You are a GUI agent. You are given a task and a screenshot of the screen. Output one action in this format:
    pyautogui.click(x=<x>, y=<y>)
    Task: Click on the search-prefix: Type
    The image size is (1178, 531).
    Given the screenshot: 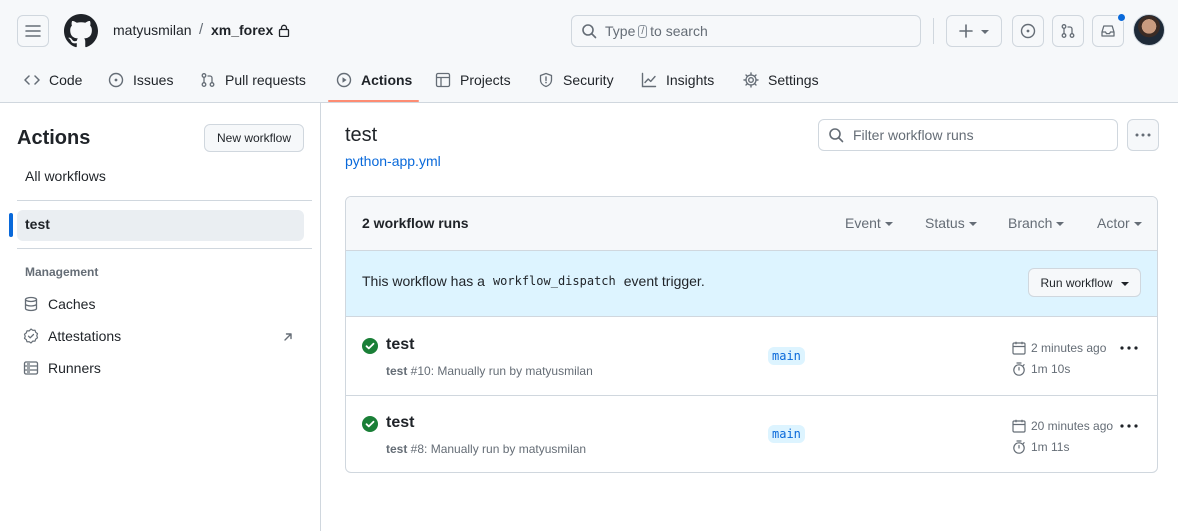 What is the action you would take?
    pyautogui.click(x=620, y=31)
    